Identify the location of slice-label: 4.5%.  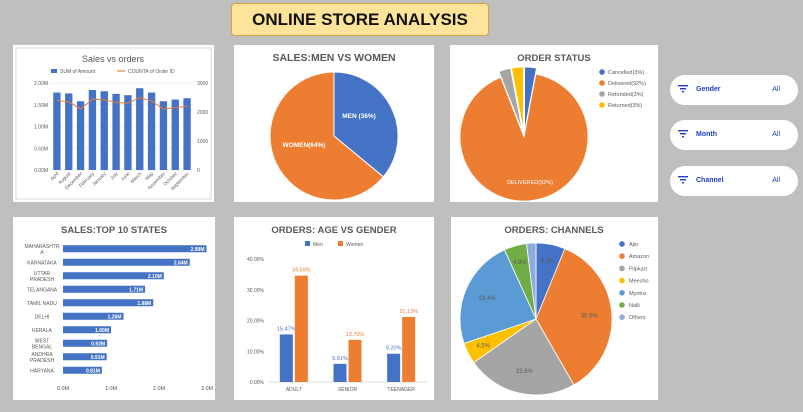
(483, 347).